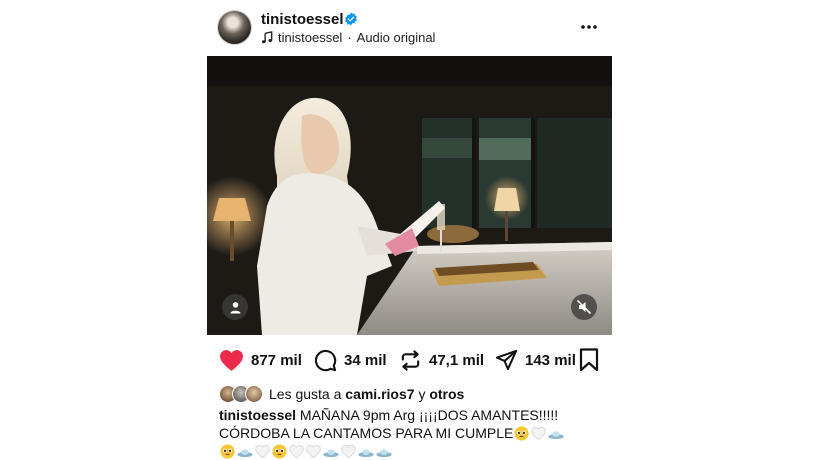  I want to click on liker-username: cami.rios7, so click(379, 394).